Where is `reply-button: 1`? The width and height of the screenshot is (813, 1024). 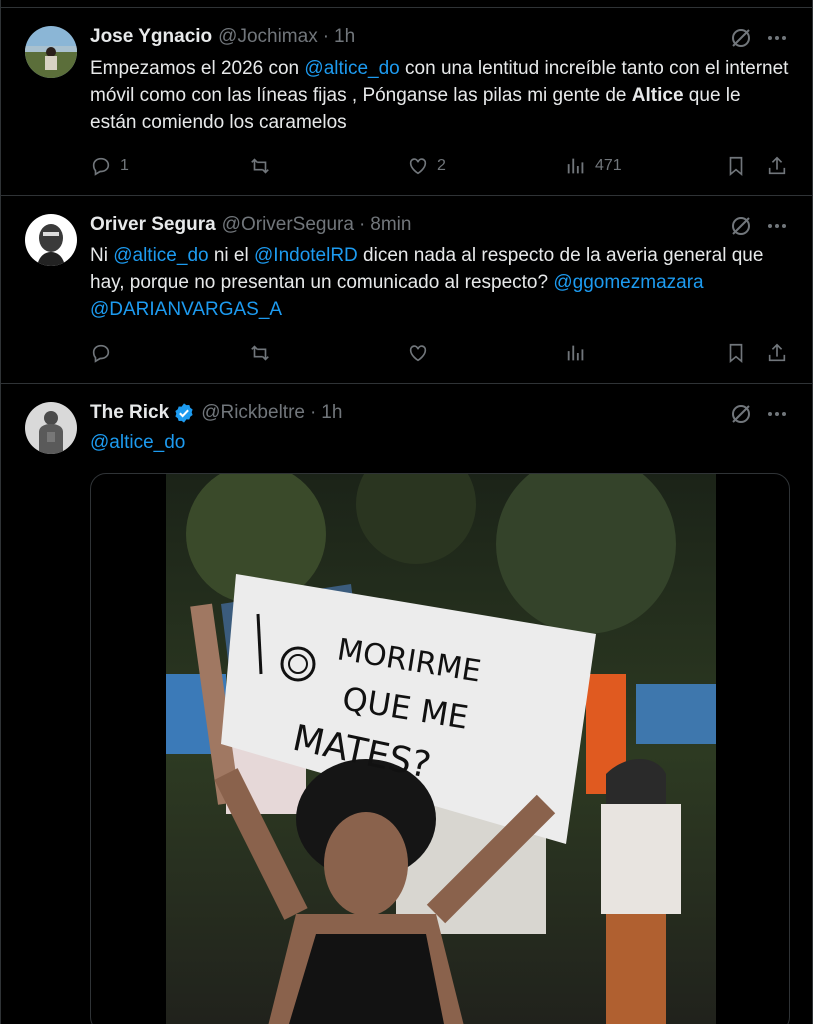 reply-button: 1 is located at coordinates (109, 166).